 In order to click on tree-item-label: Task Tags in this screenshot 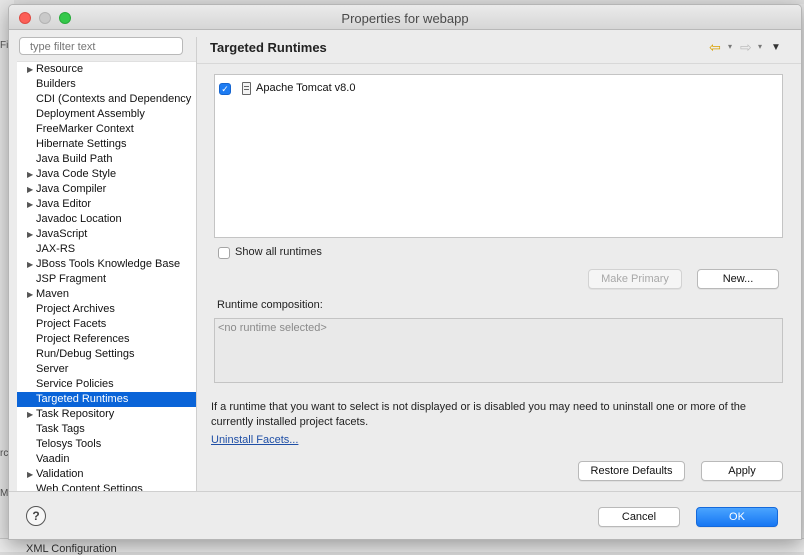, I will do `click(60, 429)`.